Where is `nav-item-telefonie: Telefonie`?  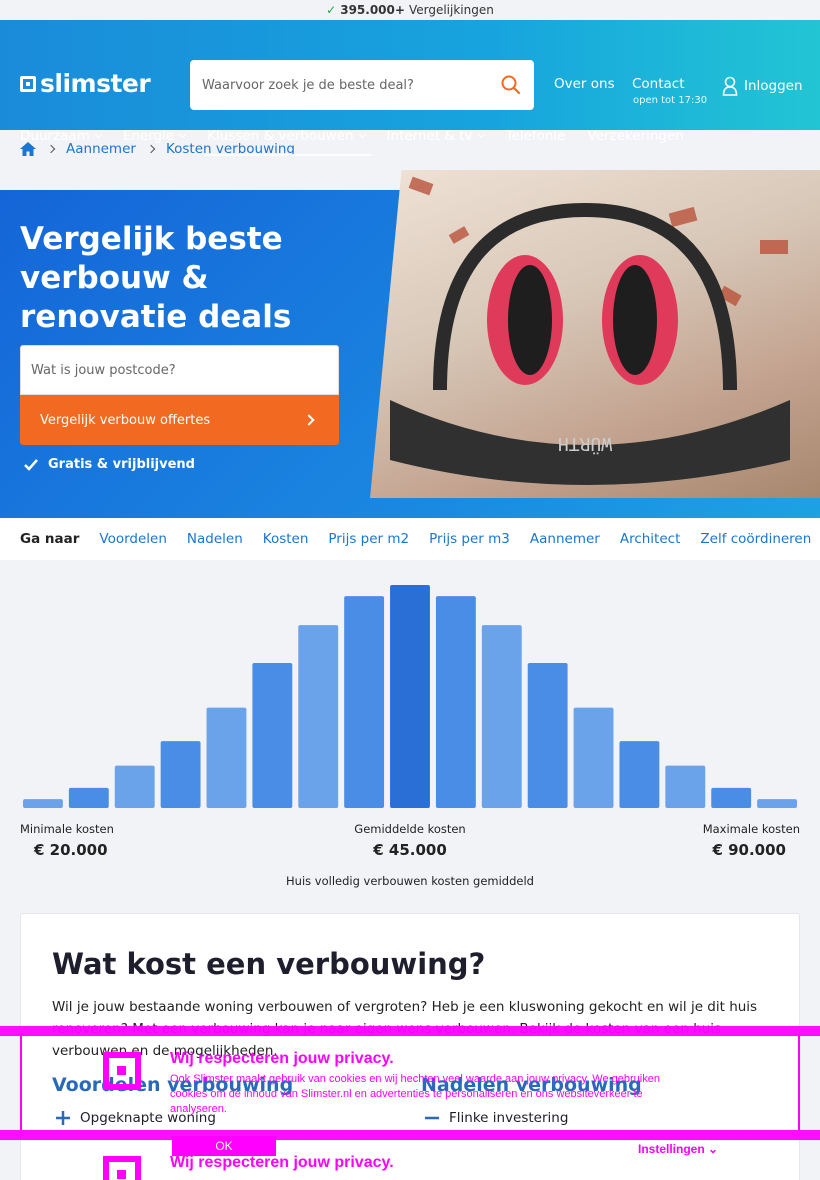 nav-item-telefonie: Telefonie is located at coordinates (536, 136).